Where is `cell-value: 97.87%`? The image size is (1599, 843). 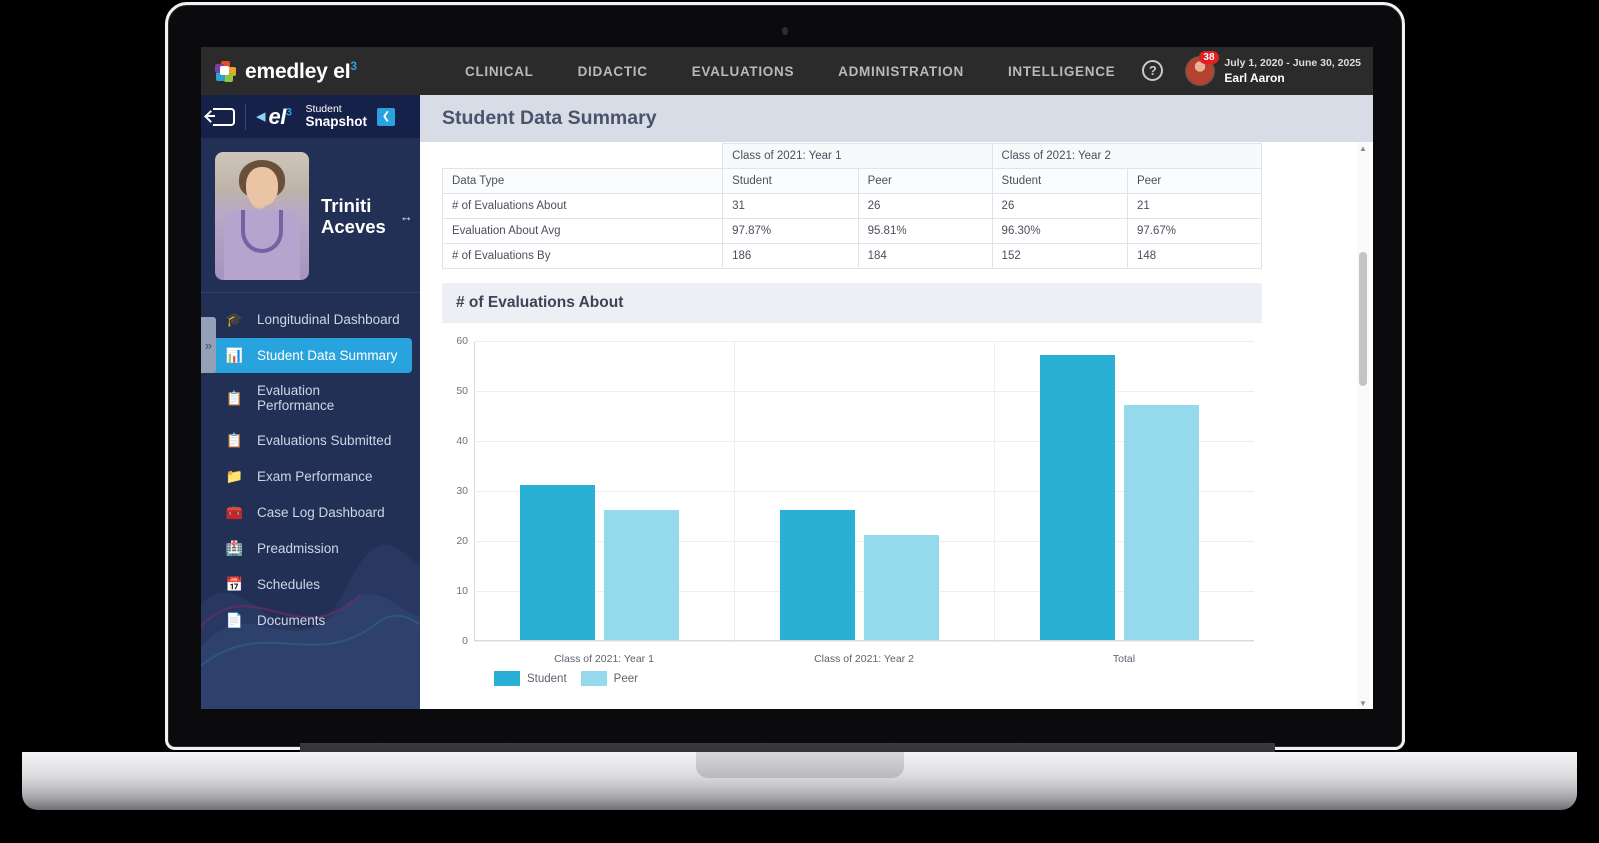
cell-value: 97.87% is located at coordinates (790, 231).